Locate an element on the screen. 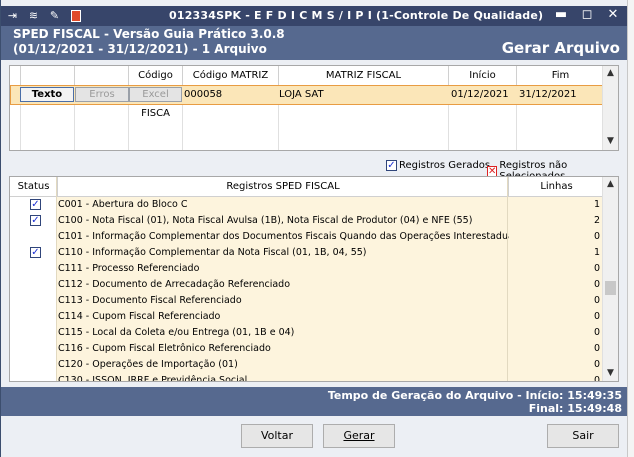 This screenshot has height=457, width=634. table-row: C114 - Cupom Fiscal Referenciado 0 is located at coordinates (307, 317).